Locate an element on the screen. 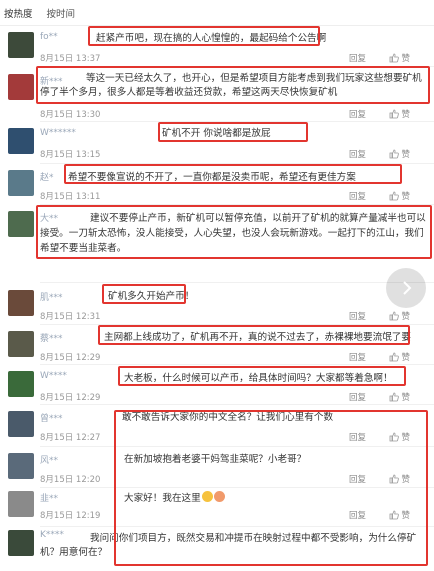  comment-item: W****** 矿机不开 你说啥都是放屁 8月15日 13:15 回复 赞 is located at coordinates (217, 142).